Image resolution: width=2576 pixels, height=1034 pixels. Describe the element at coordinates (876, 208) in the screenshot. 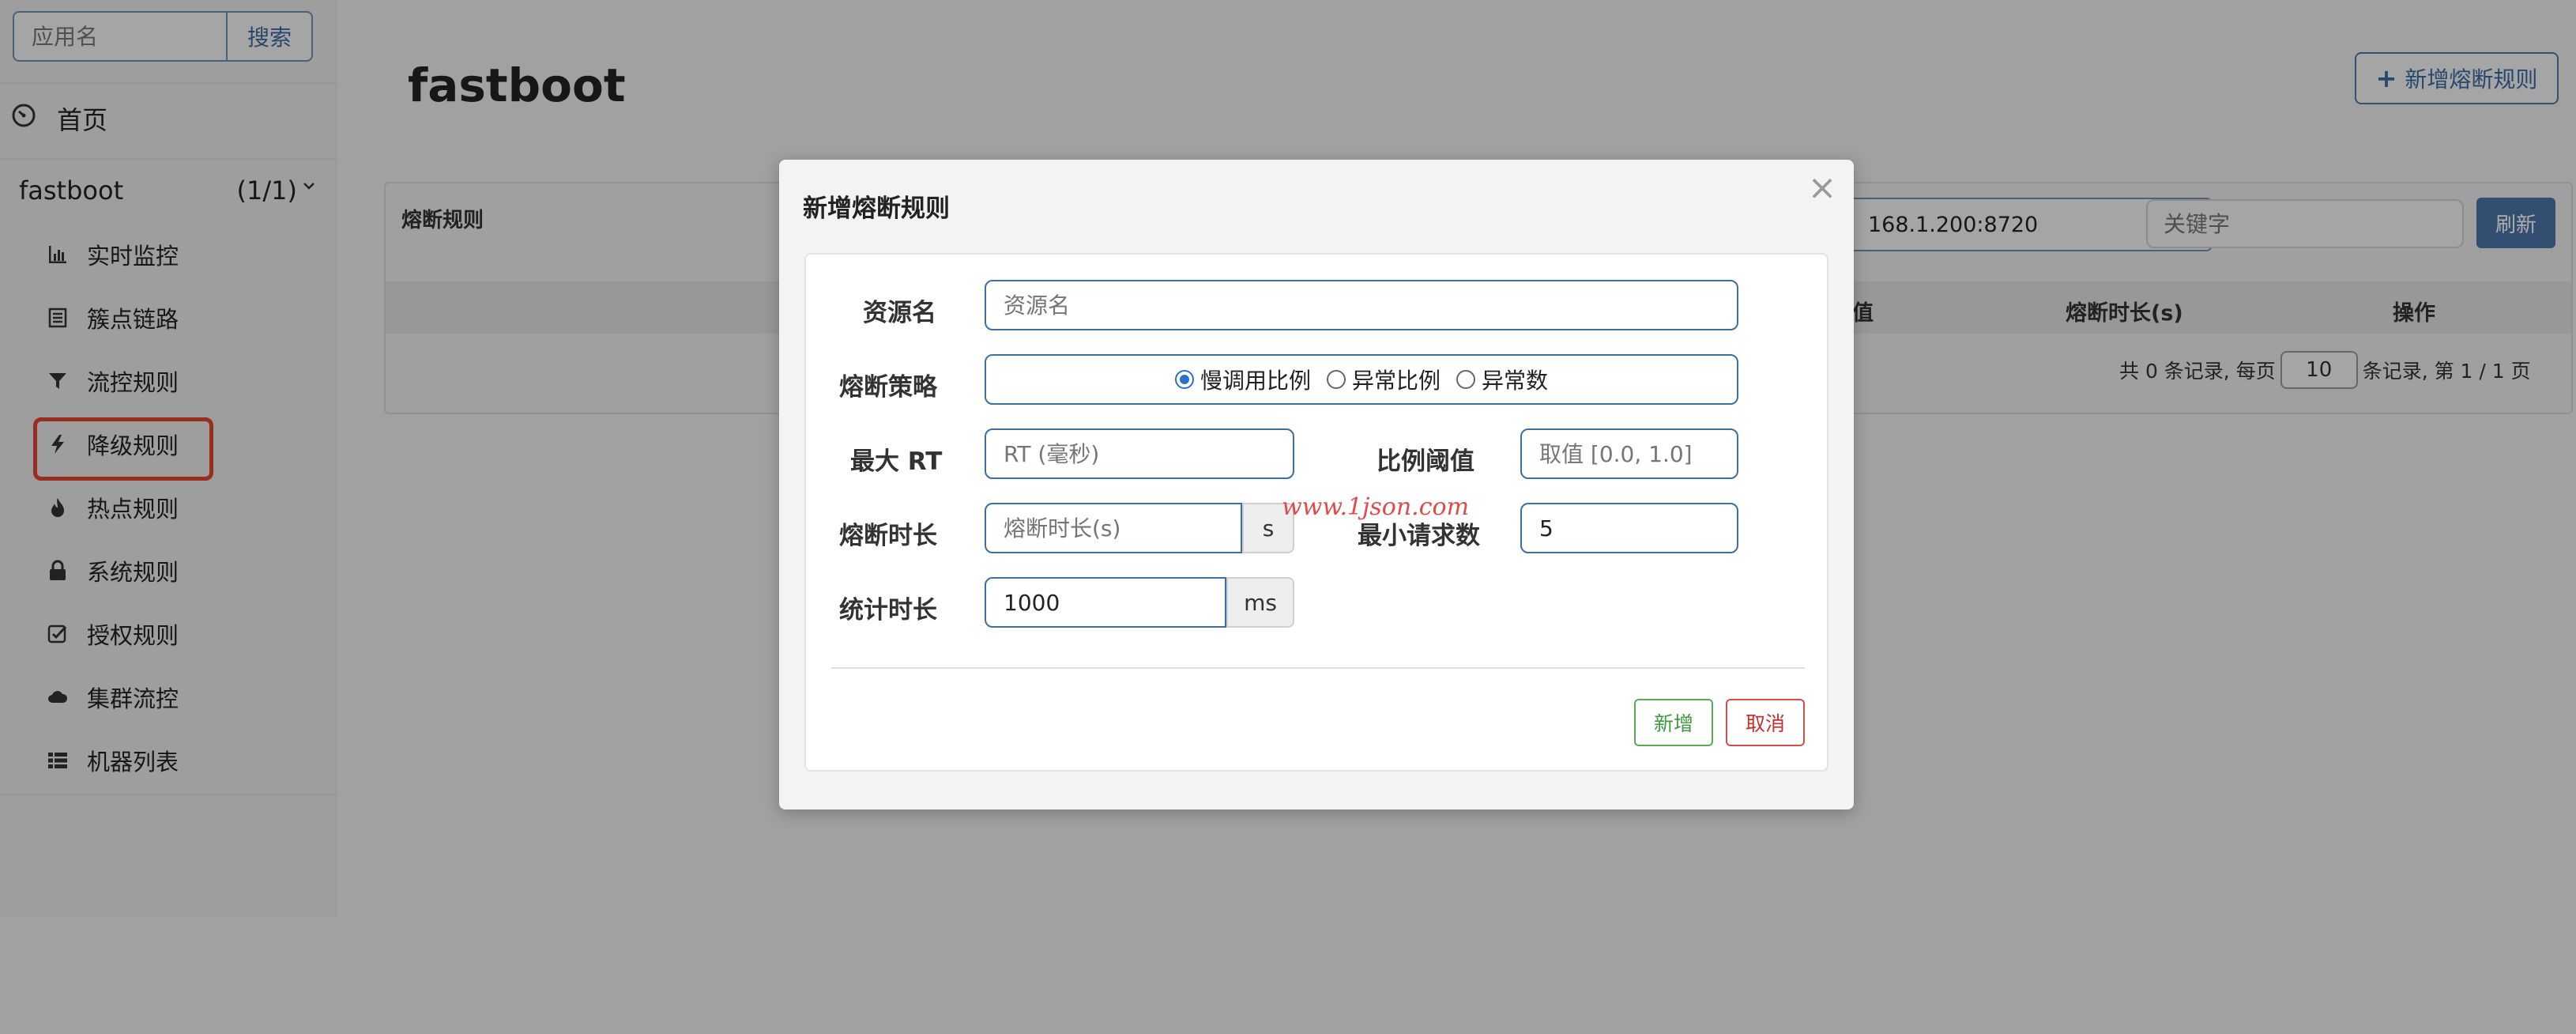

I see `dialog-title: 新增熔断规则` at that location.